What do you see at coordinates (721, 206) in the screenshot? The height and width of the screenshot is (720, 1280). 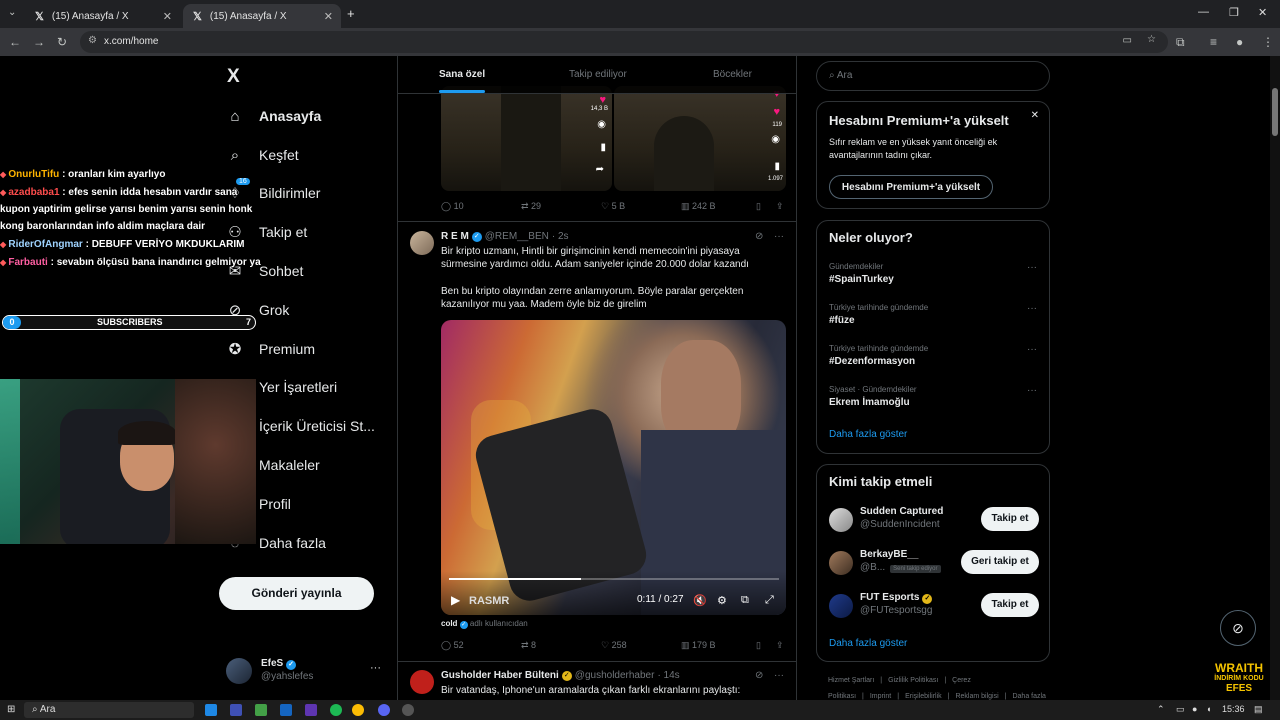 I see `views-button: ▥ 242 B` at bounding box center [721, 206].